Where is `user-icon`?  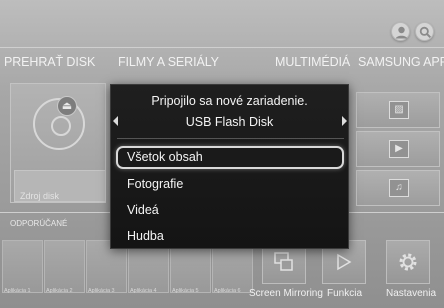
user-icon is located at coordinates (400, 31).